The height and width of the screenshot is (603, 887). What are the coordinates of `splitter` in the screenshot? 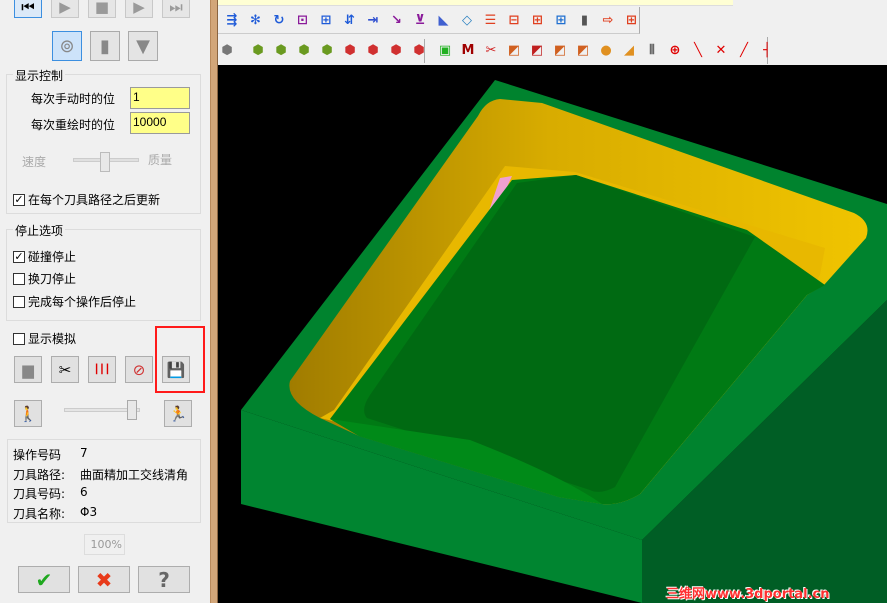 It's located at (214, 301).